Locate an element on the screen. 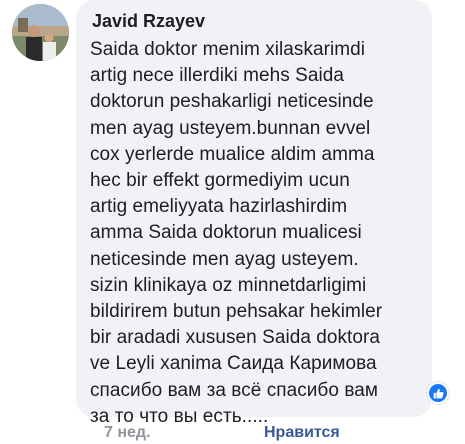 Image resolution: width=465 pixels, height=444 pixels. like-button: Нравится is located at coordinates (302, 433).